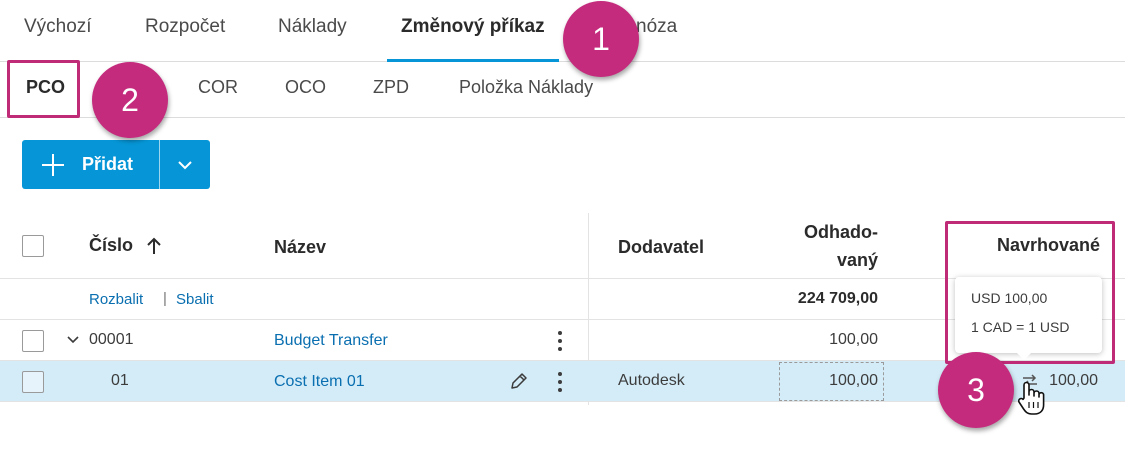  What do you see at coordinates (111, 245) in the screenshot?
I see `column-header-number: Číslo` at bounding box center [111, 245].